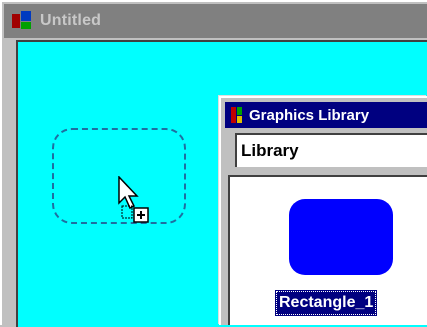 The height and width of the screenshot is (327, 427). I want to click on library-select: Library, so click(331, 150).